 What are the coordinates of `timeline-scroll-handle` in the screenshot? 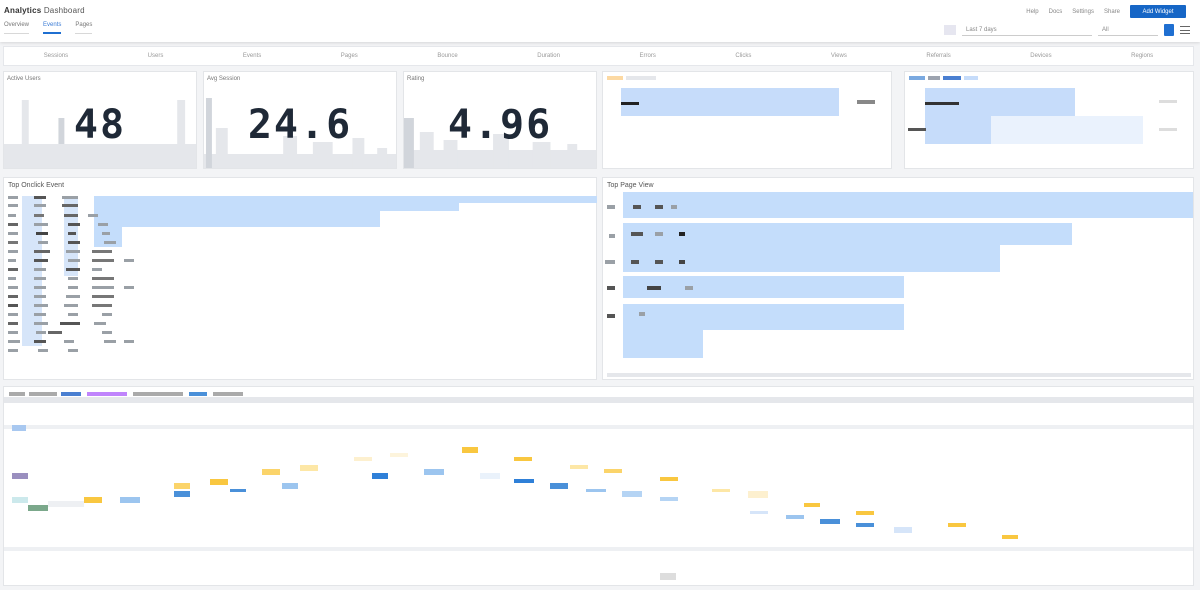 It's located at (668, 576).